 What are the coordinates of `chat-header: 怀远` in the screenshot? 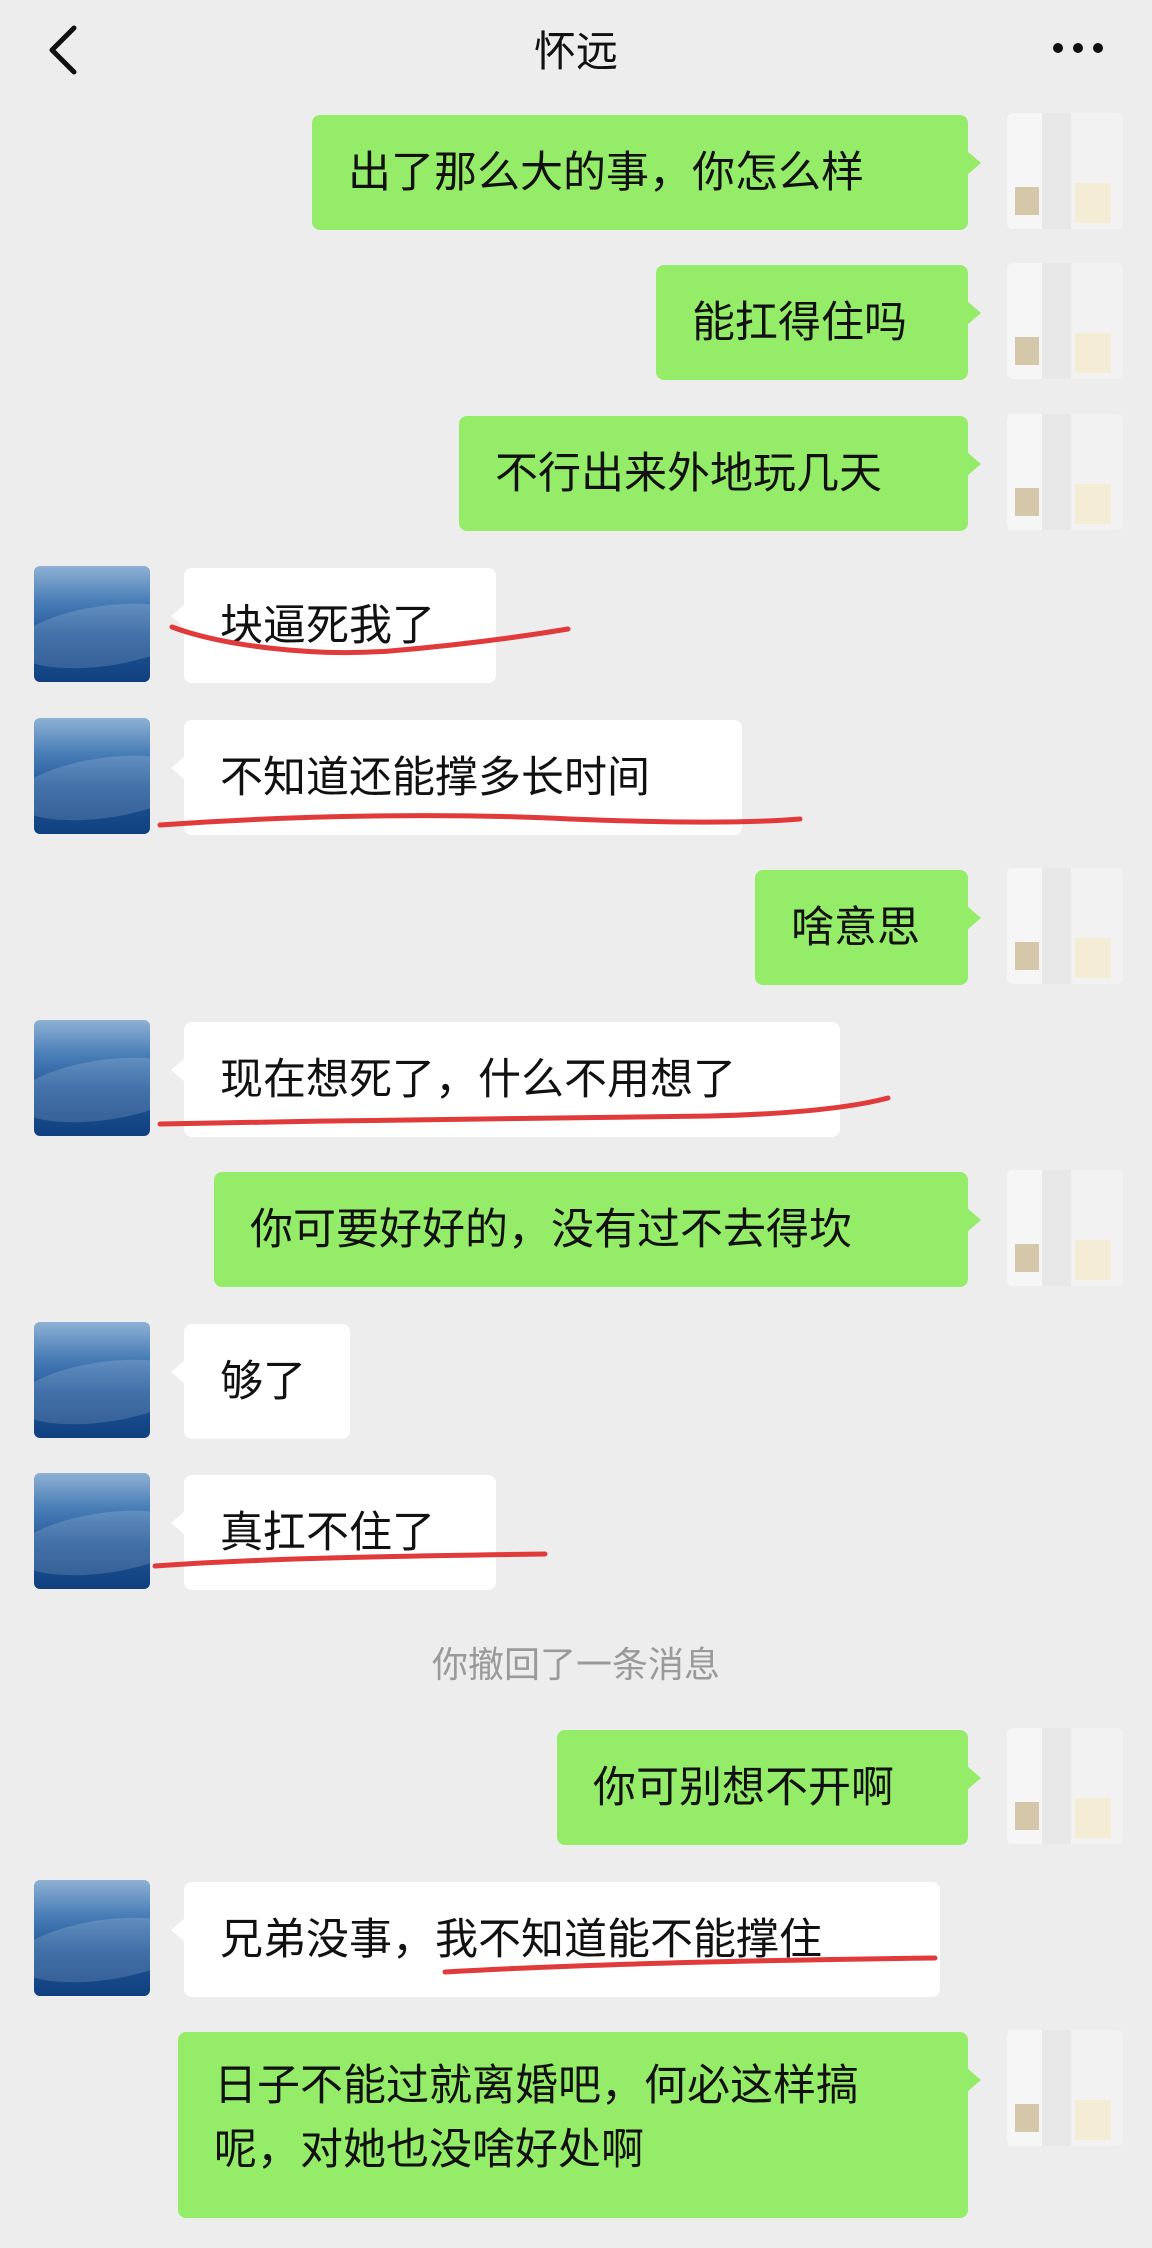 It's located at (576, 48).